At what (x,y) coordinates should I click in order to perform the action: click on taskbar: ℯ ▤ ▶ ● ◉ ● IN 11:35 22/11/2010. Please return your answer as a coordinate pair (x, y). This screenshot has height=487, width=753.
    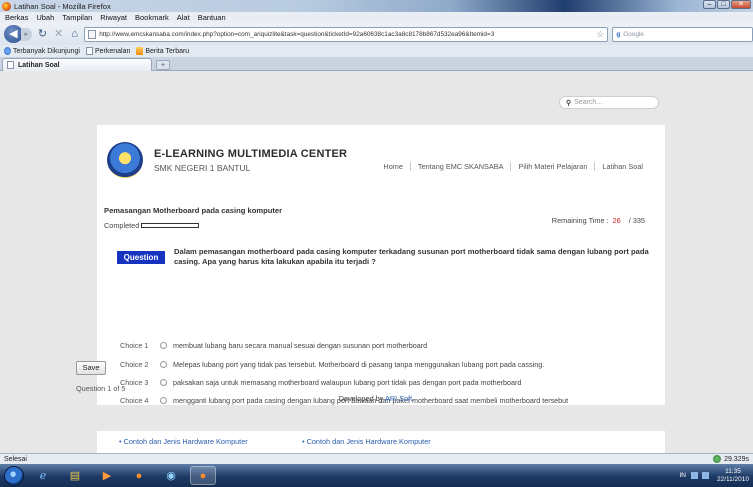
    Looking at the image, I should click on (376, 475).